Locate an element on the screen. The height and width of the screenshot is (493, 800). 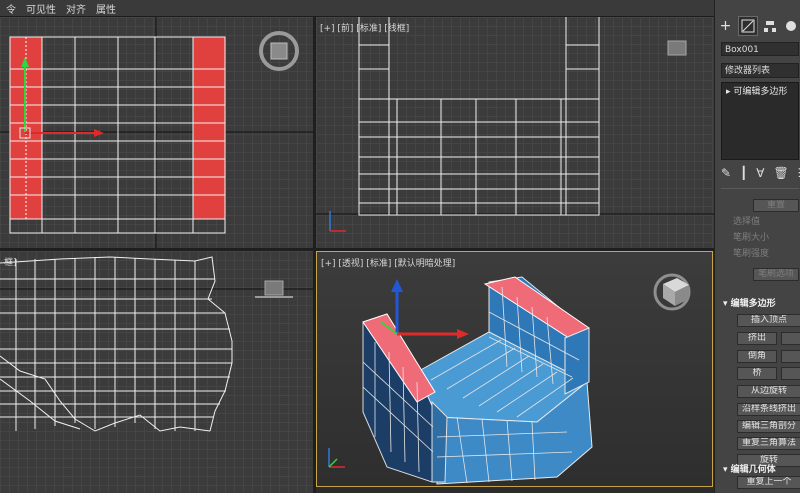
viewport-label: 框] is located at coordinates (10, 261).